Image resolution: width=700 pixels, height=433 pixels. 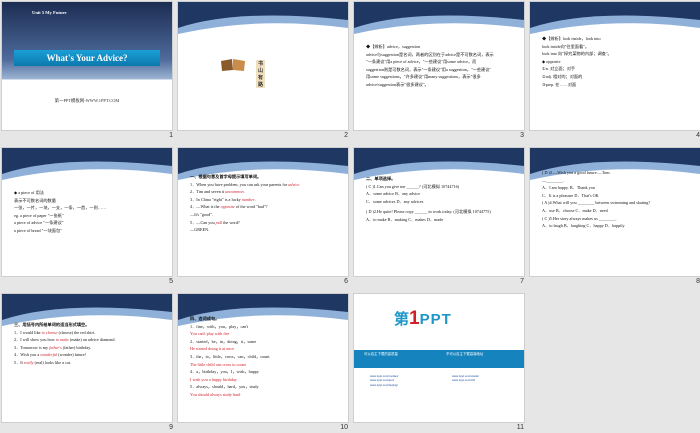 What do you see at coordinates (29, 192) in the screenshot?
I see `text-line: ◆ a piece of 用法` at bounding box center [29, 192].